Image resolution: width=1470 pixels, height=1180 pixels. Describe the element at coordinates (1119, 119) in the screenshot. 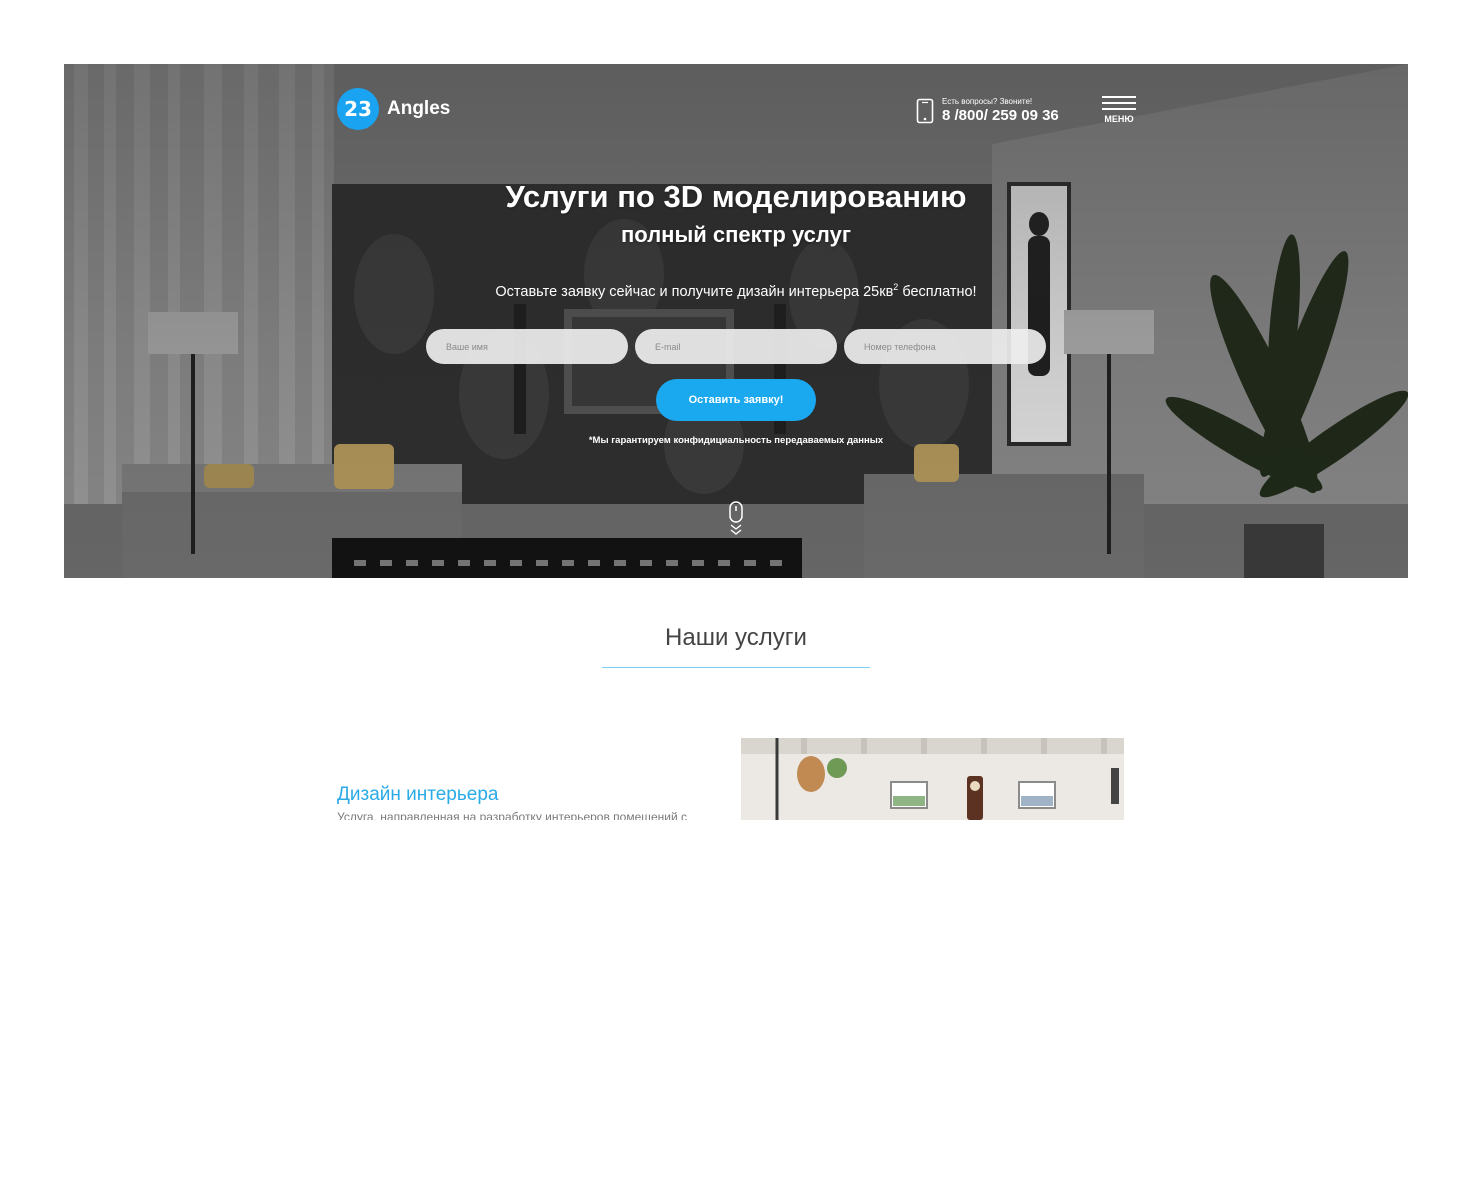

I see `menu-label: МЕНЮ` at that location.